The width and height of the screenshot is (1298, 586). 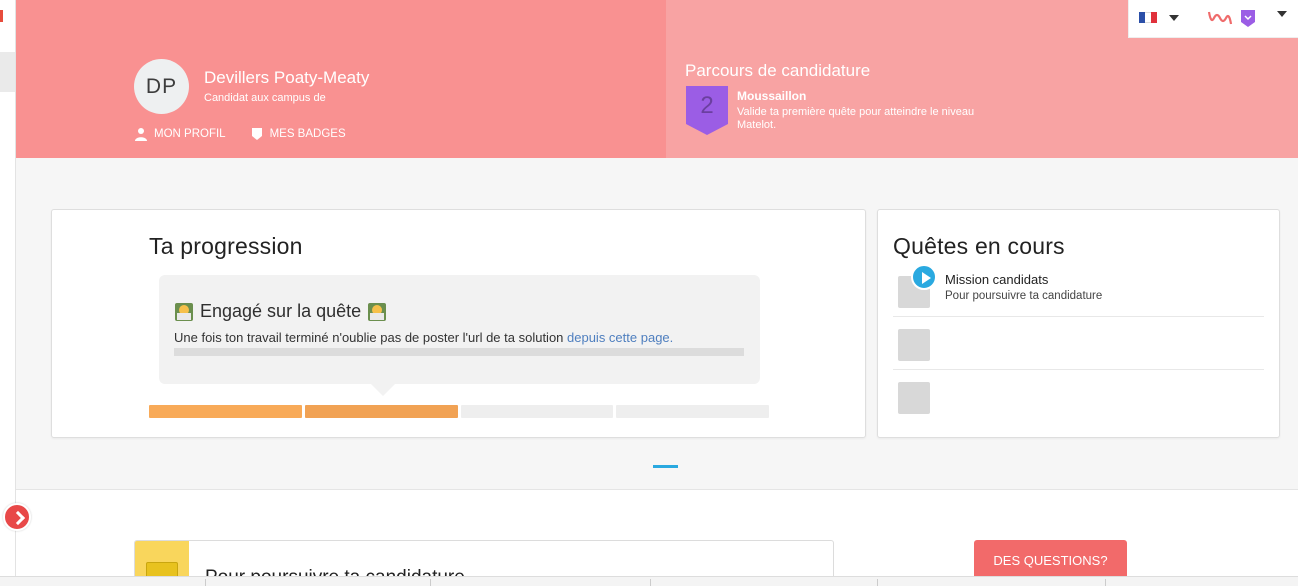 I want to click on account-dropdown-icon, so click(x=1282, y=14).